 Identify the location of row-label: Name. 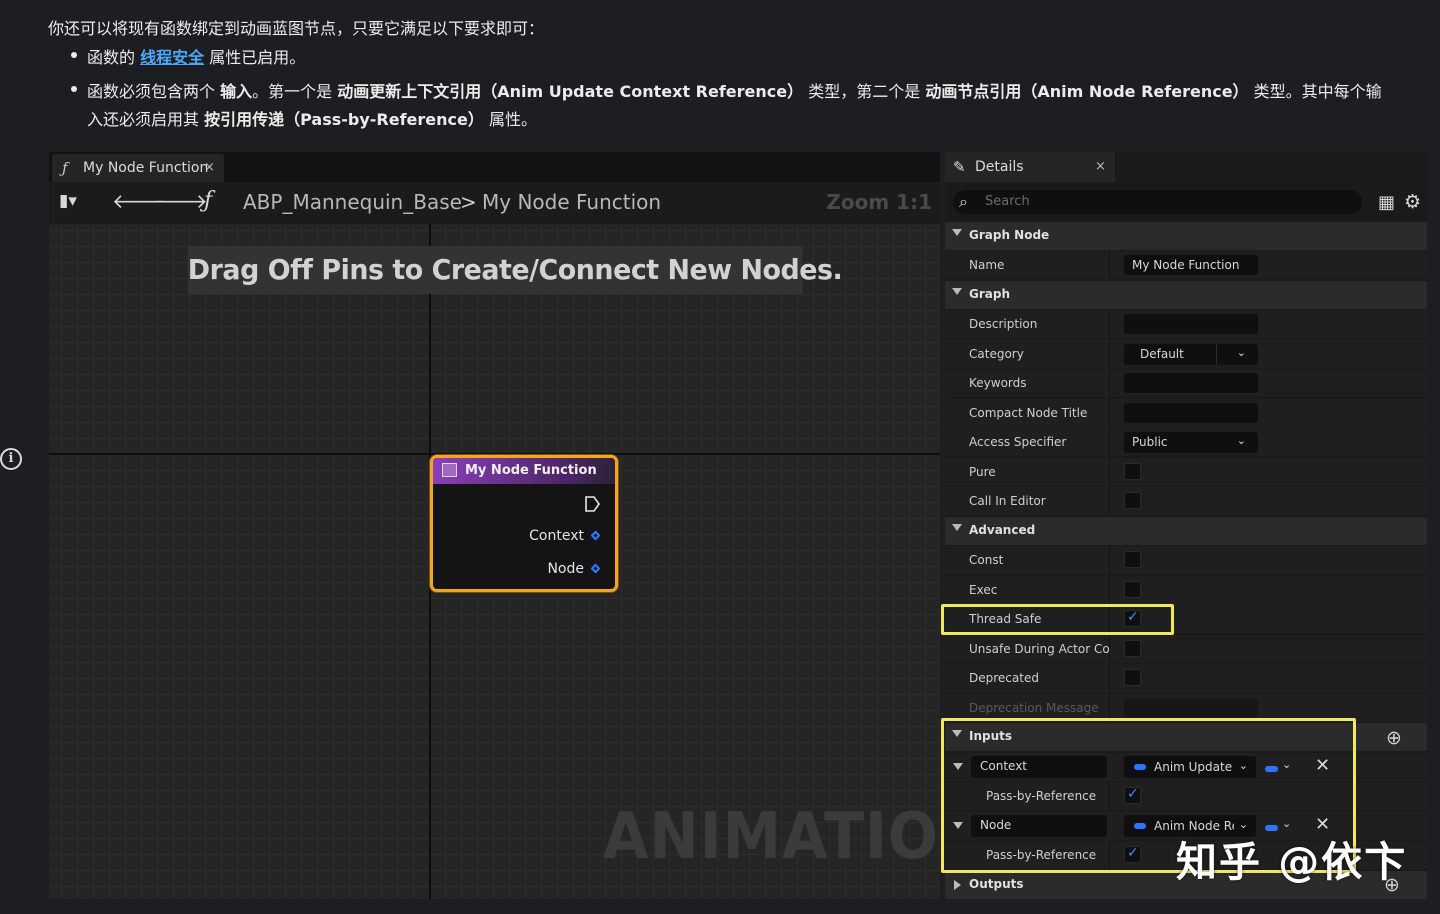
(987, 265).